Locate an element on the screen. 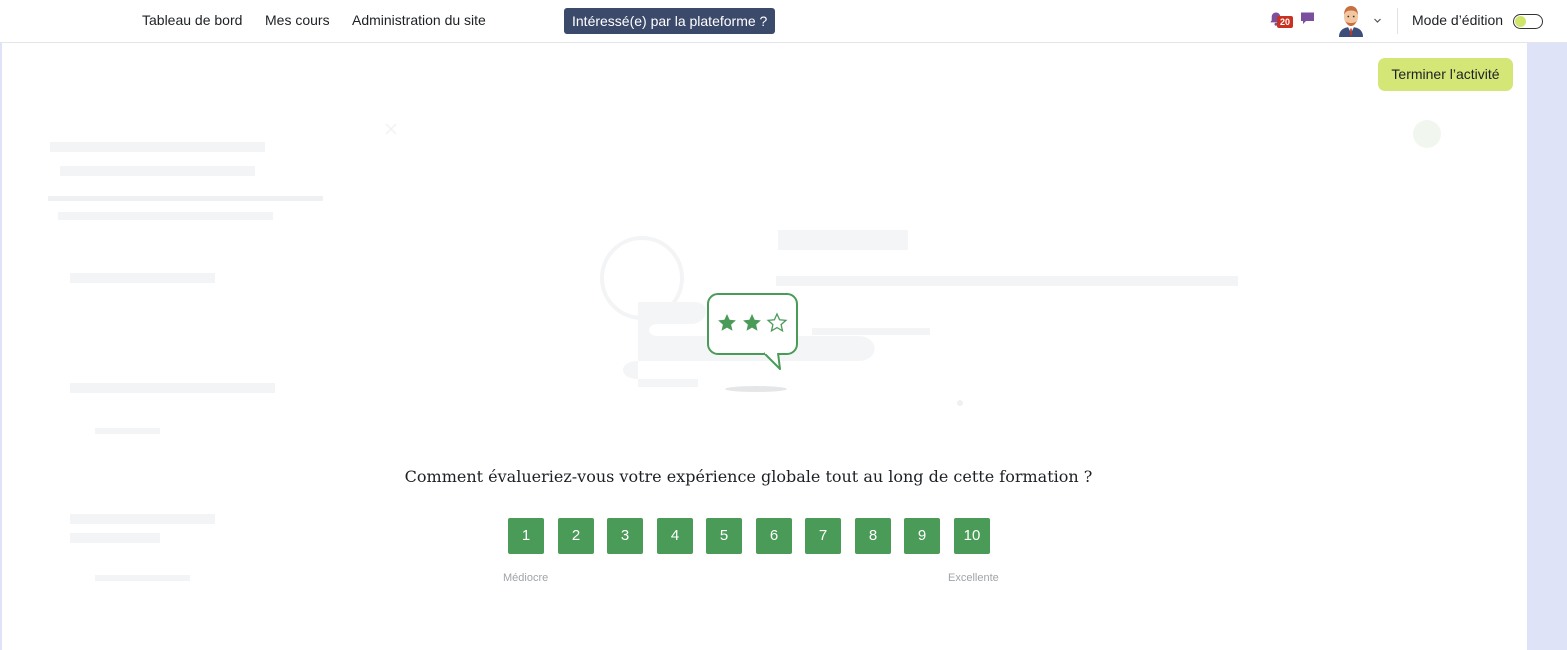 The height and width of the screenshot is (650, 1567). rating-option-10: 10 is located at coordinates (972, 536).